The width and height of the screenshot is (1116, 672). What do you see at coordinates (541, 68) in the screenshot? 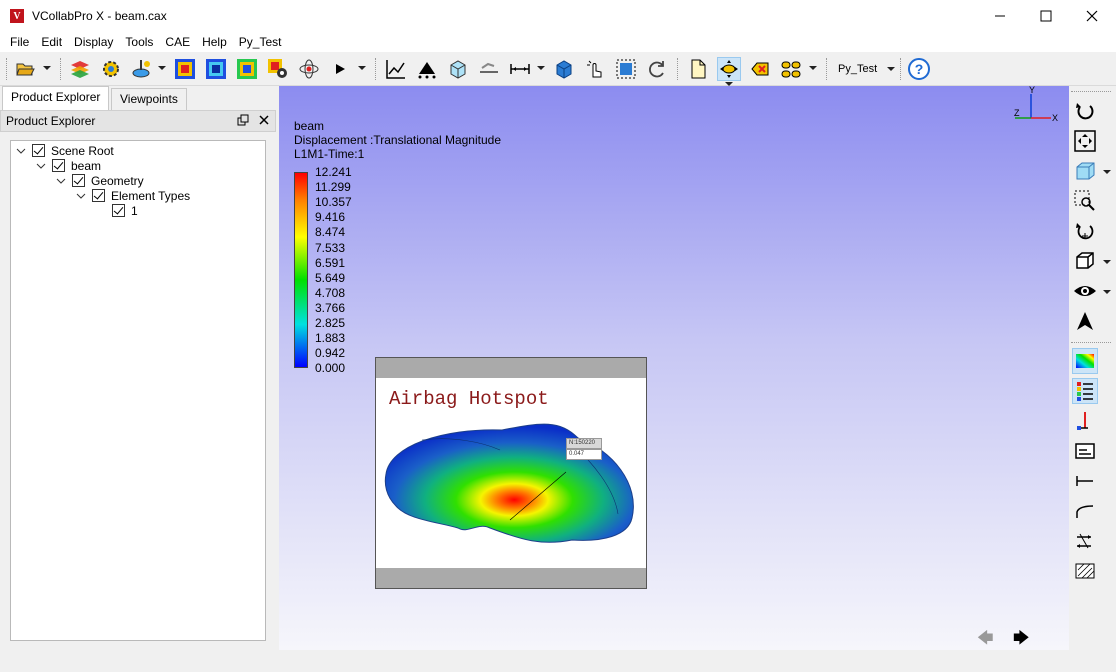
I see `measure-dropdown-arrow` at bounding box center [541, 68].